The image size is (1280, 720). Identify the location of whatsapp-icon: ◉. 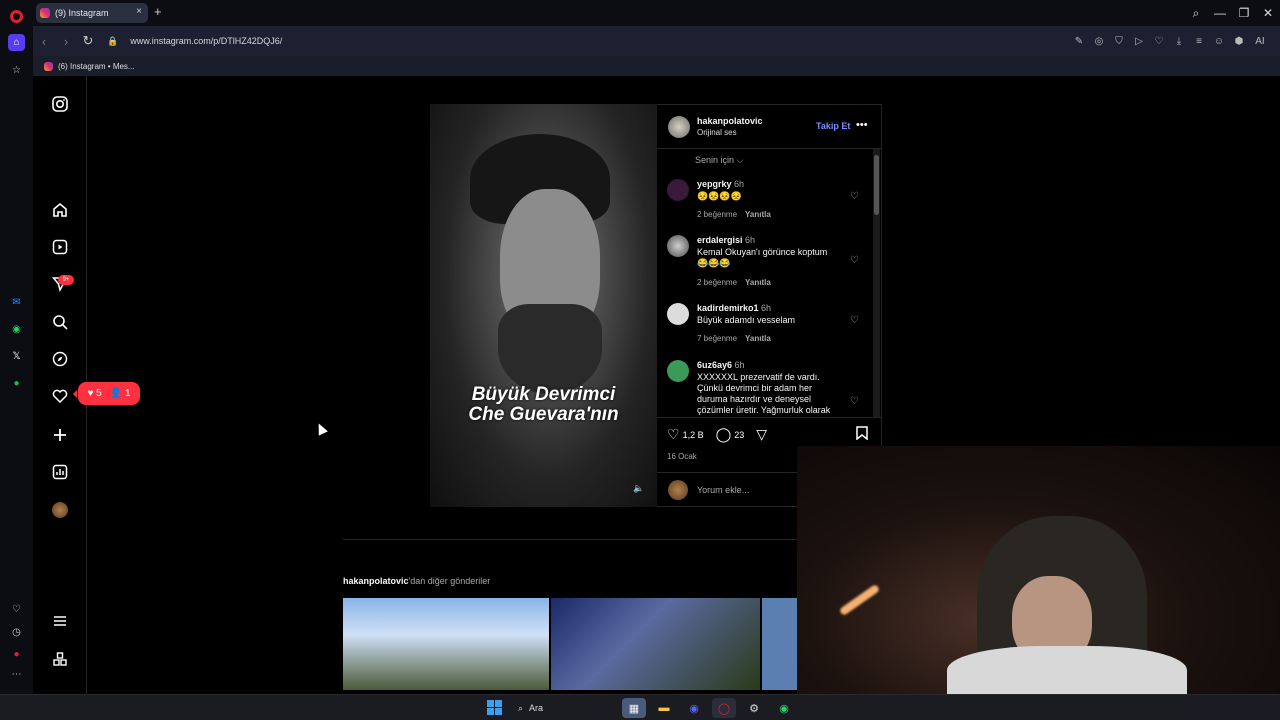
(16, 329).